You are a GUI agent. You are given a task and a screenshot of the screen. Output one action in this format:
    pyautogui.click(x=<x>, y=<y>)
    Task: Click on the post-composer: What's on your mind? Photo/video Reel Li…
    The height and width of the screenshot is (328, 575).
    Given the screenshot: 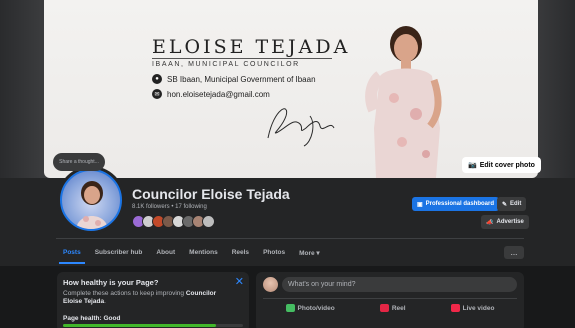 What is the action you would take?
    pyautogui.click(x=390, y=300)
    